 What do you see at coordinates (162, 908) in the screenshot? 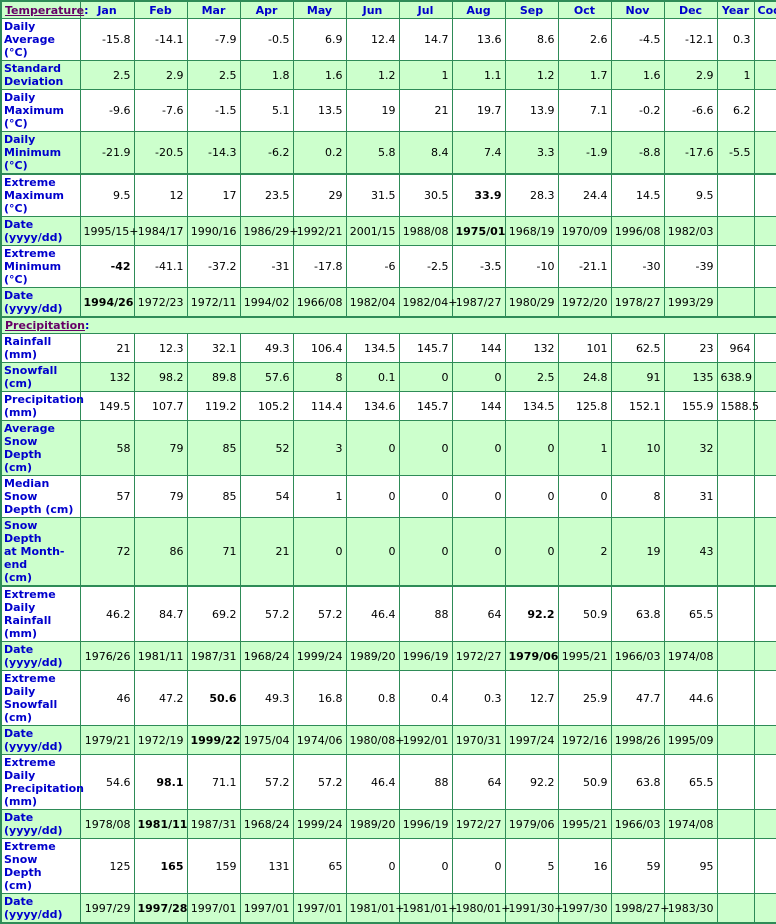
I see `record-value: 1997/28` at bounding box center [162, 908].